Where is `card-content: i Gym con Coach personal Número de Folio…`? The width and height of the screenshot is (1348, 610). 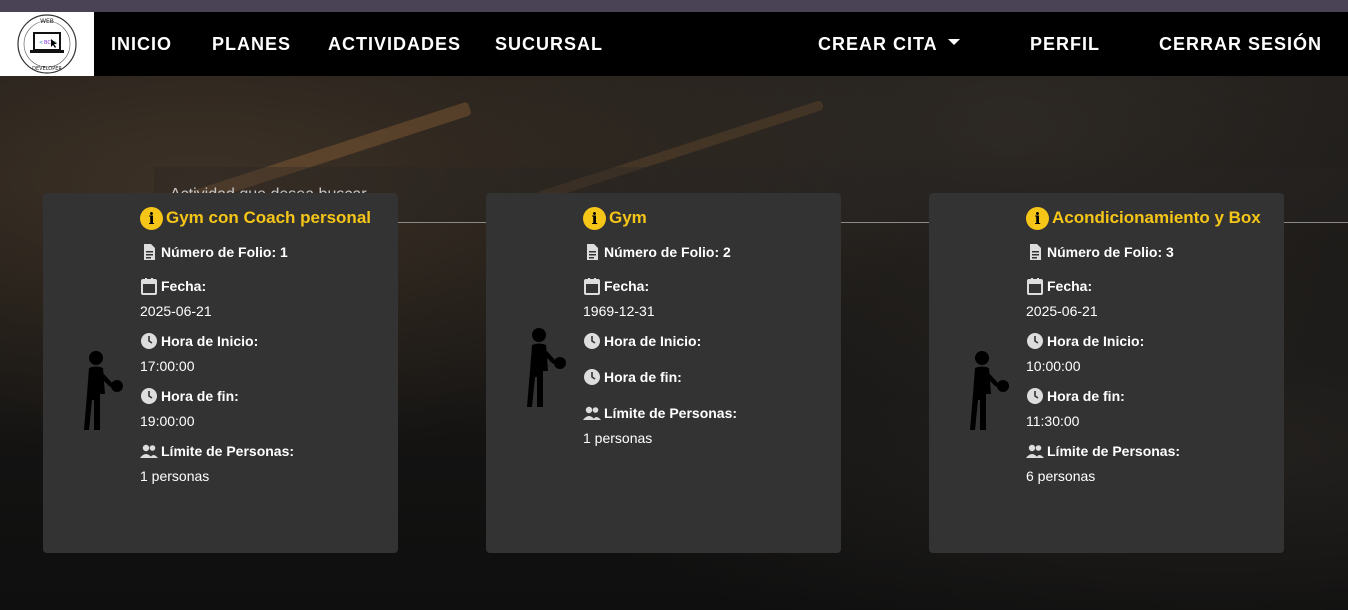
card-content: i Gym con Coach personal Número de Folio… is located at coordinates (265, 346).